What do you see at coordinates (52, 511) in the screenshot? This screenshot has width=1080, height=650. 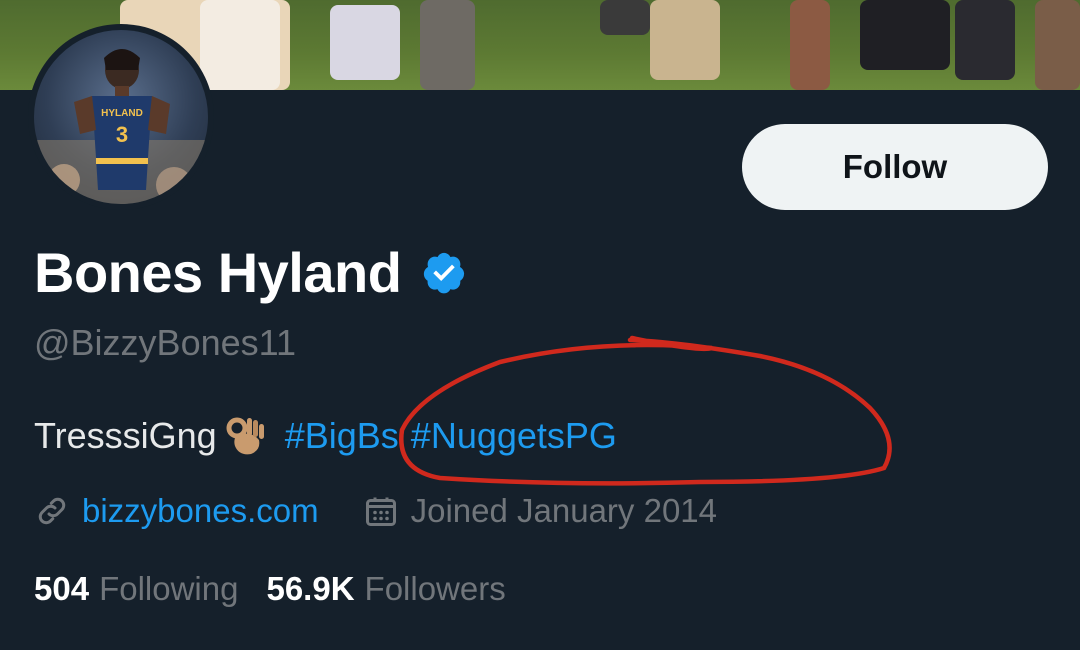 I see `link-icon` at bounding box center [52, 511].